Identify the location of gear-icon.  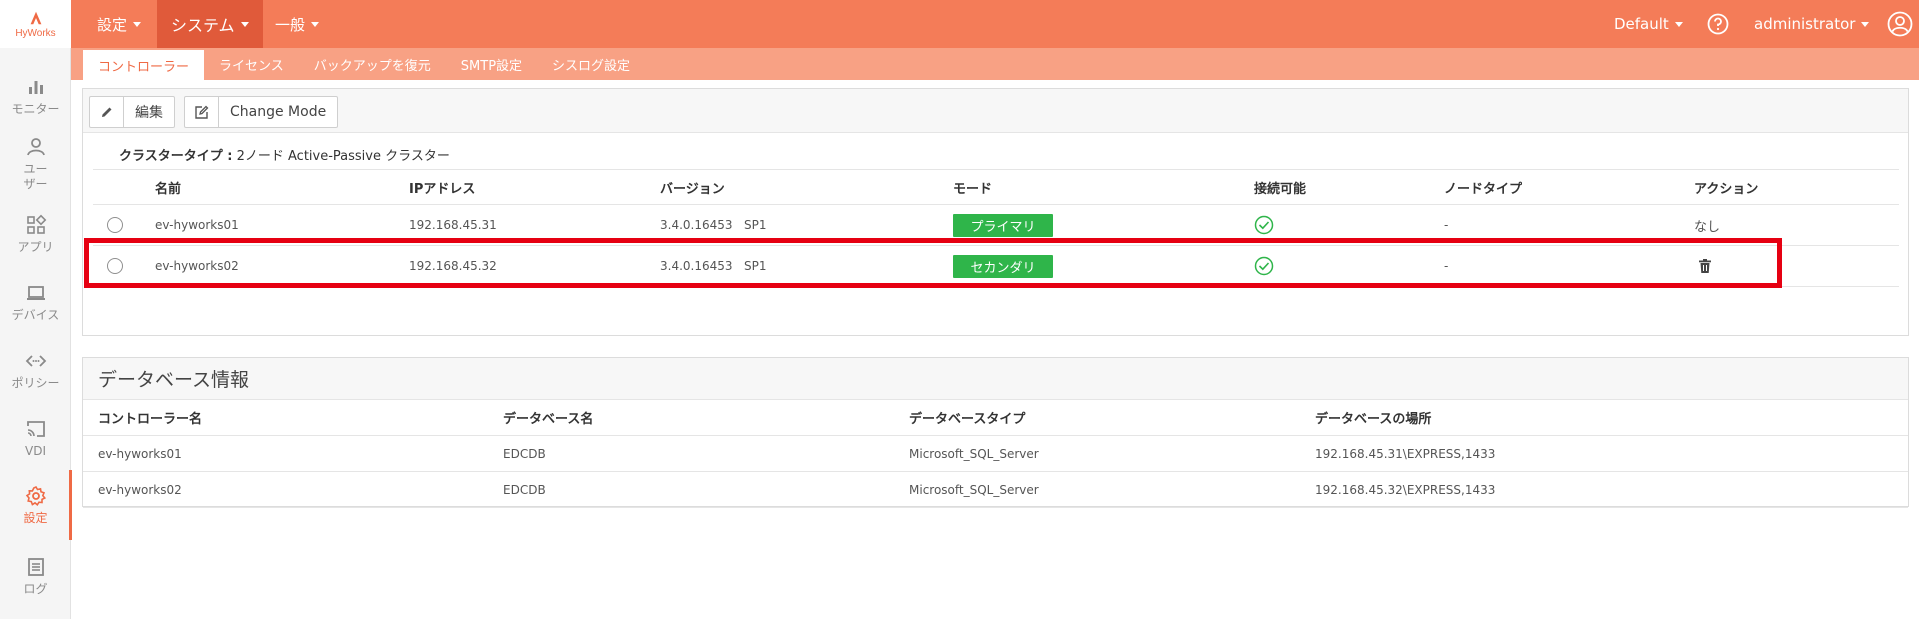
(35, 495).